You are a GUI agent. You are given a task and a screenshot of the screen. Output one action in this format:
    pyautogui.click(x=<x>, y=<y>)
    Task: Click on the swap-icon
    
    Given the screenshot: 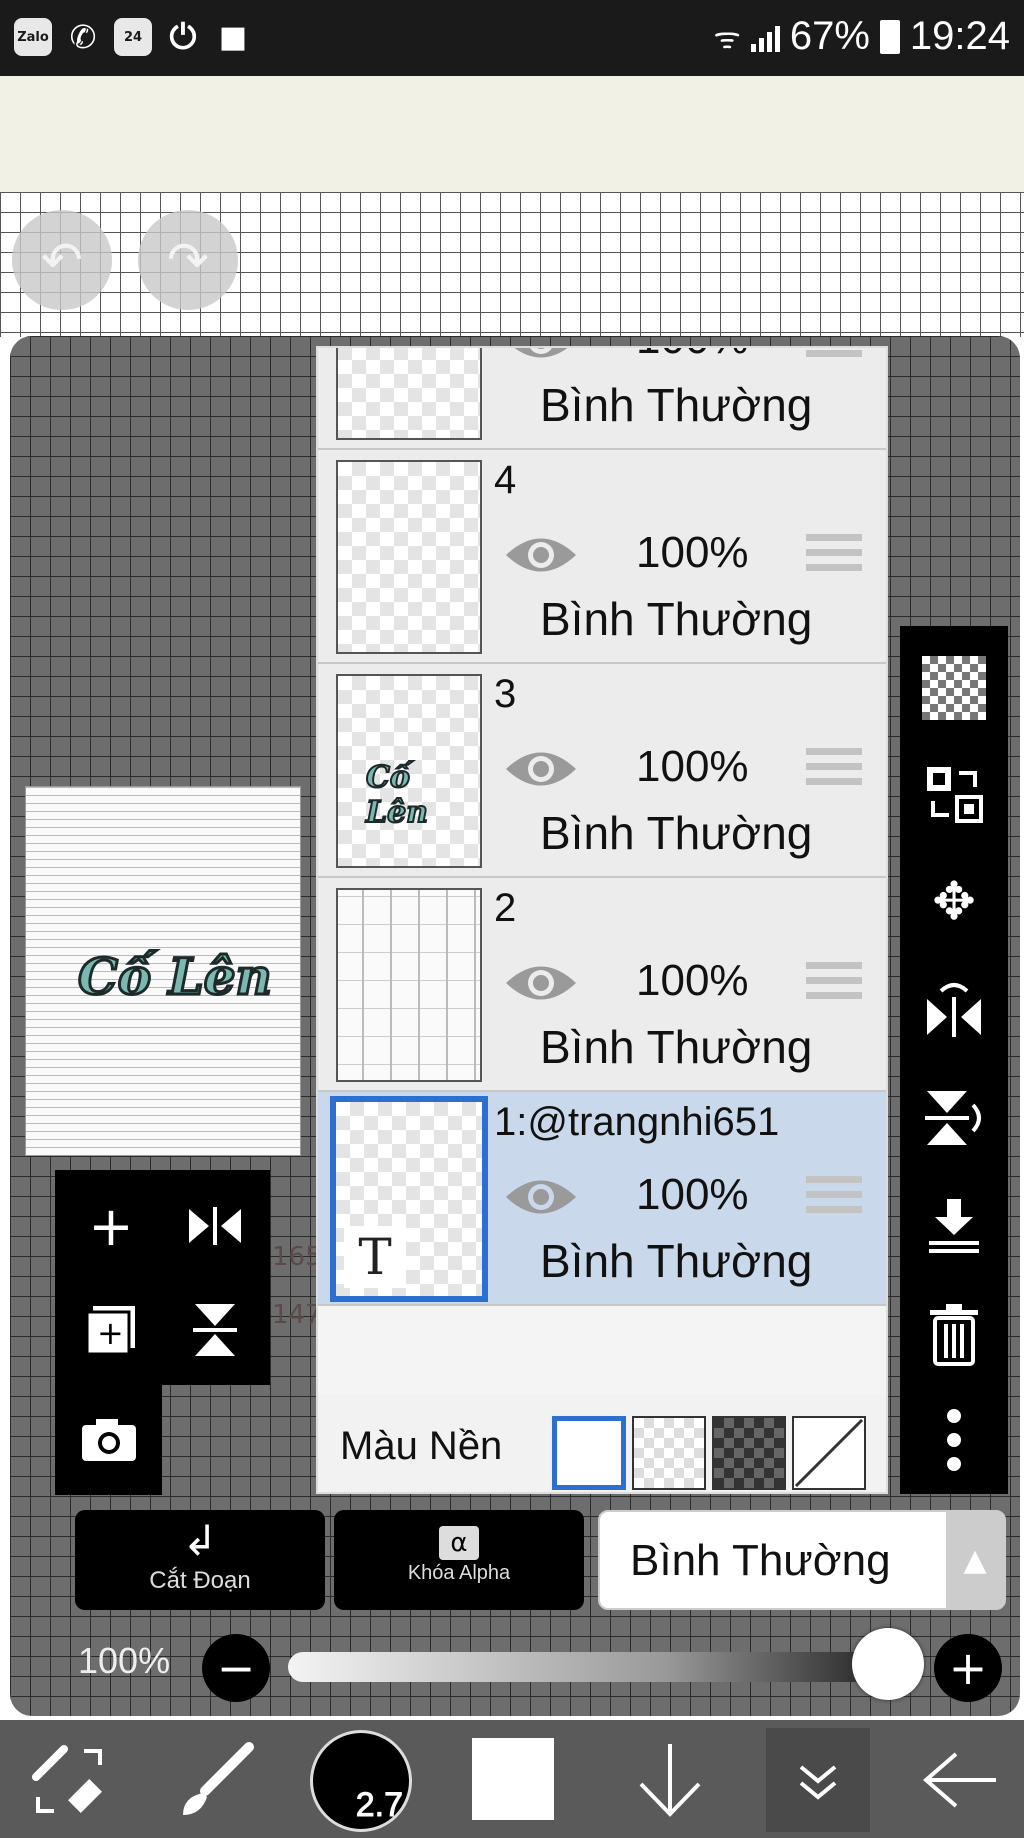 What is the action you would take?
    pyautogui.click(x=955, y=795)
    